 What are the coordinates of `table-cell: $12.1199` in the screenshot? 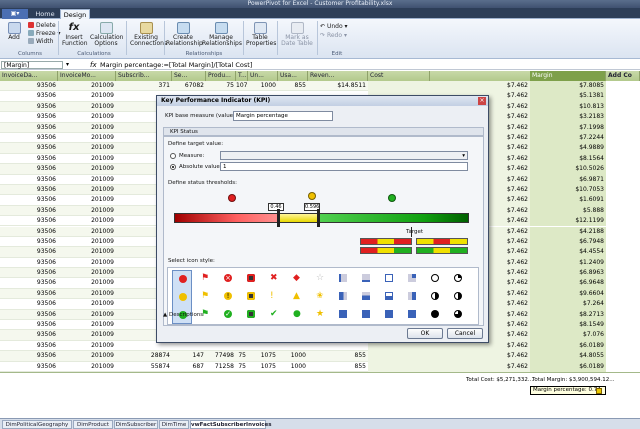 It's located at (568, 221).